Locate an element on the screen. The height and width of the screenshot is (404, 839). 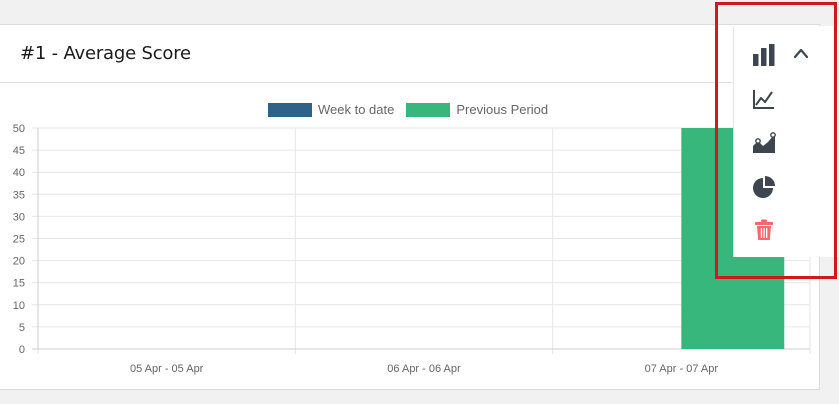
line-chart-button is located at coordinates (764, 99).